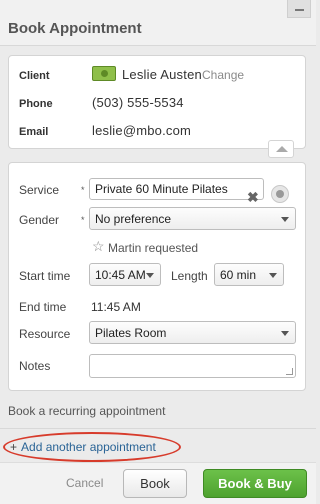 The height and width of the screenshot is (504, 320). Describe the element at coordinates (104, 73) in the screenshot. I see `money-icon` at that location.